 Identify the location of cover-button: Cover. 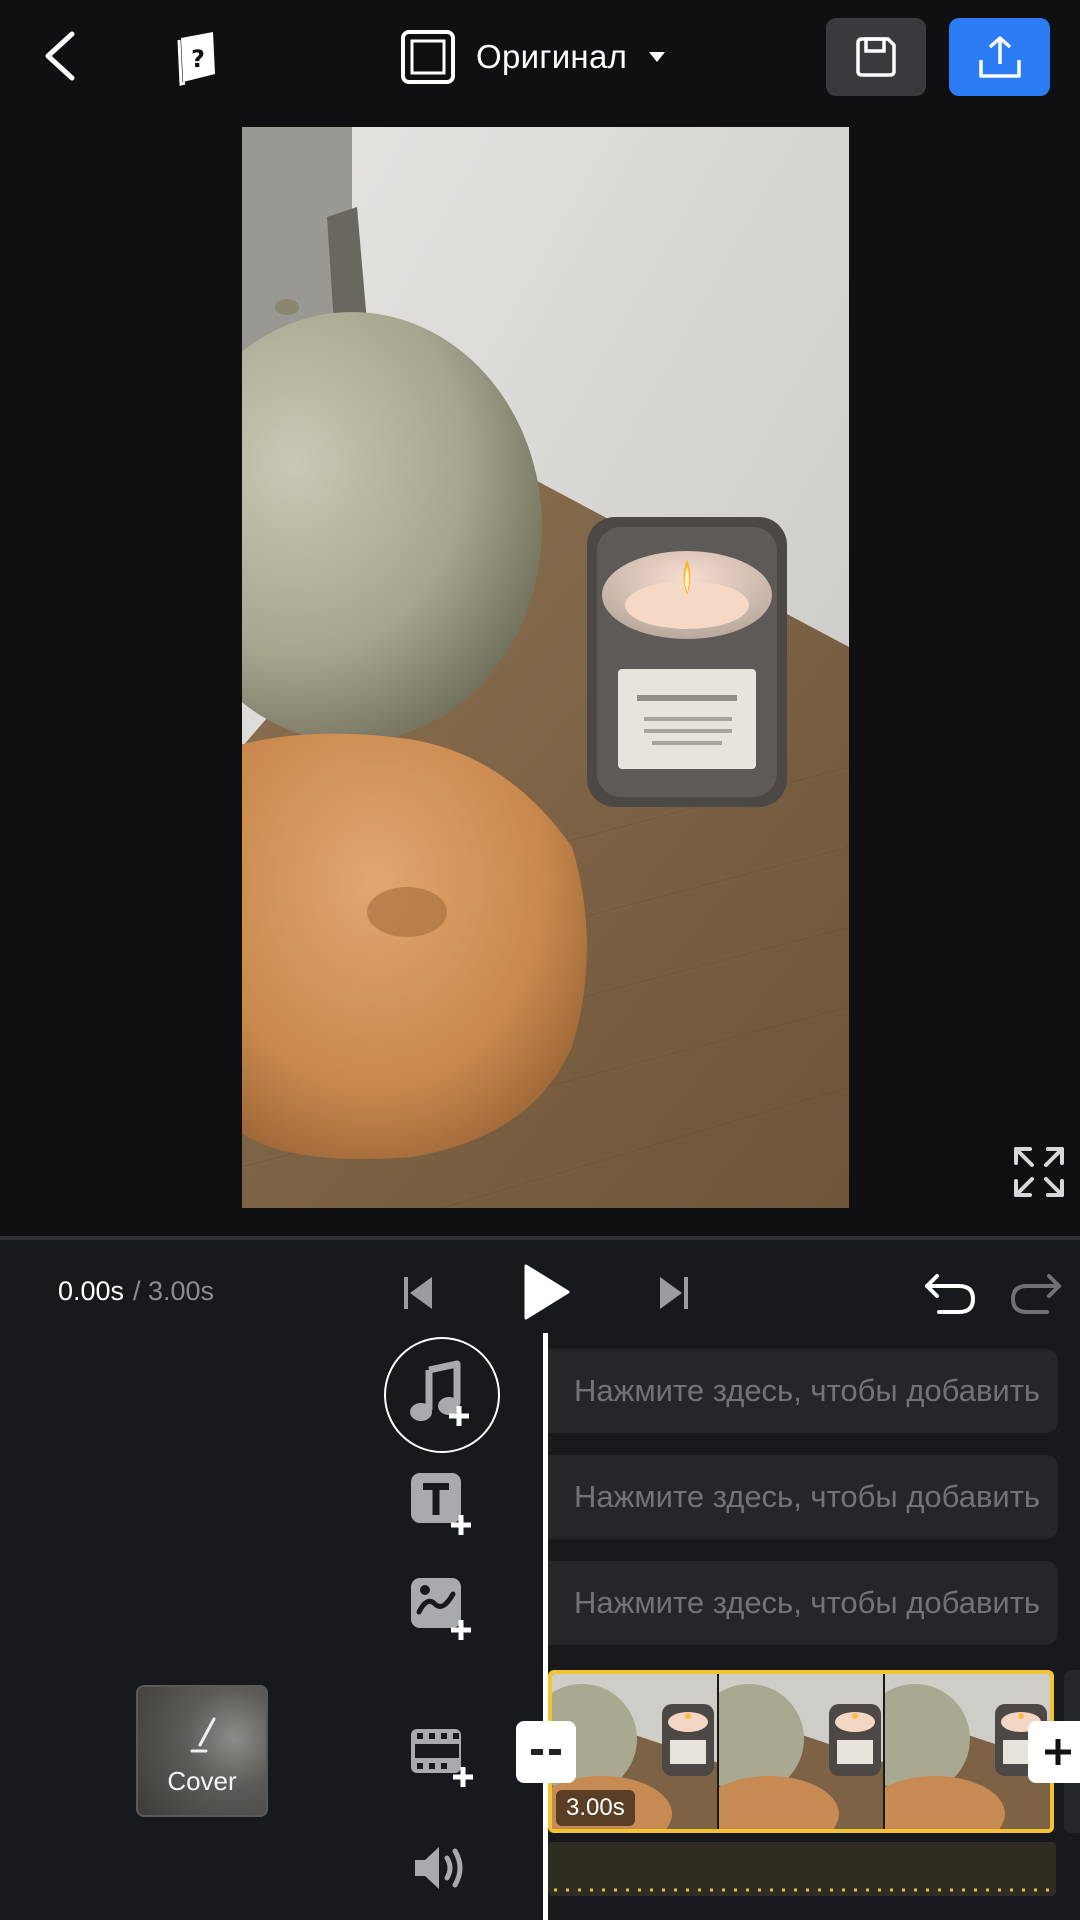
(202, 1751).